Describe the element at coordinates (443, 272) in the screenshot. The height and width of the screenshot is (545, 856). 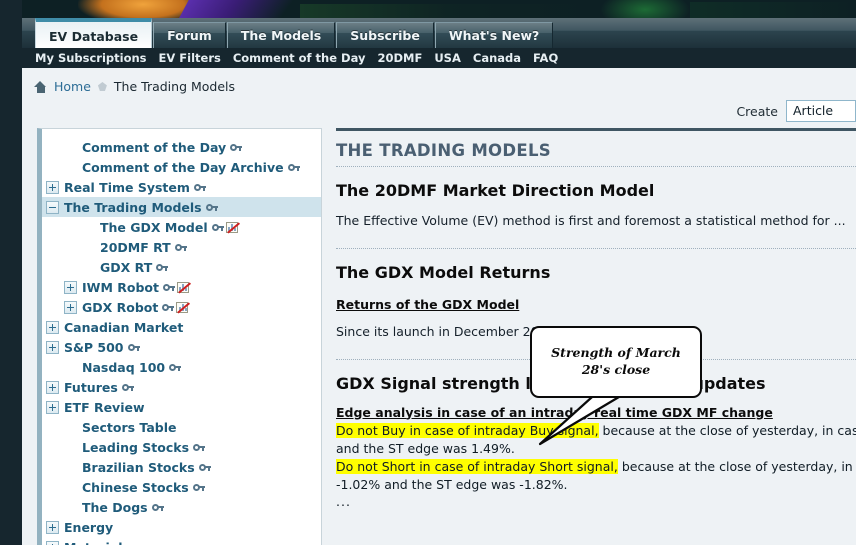
I see `section-title-gdx-returns: The GDX Model Returns` at that location.